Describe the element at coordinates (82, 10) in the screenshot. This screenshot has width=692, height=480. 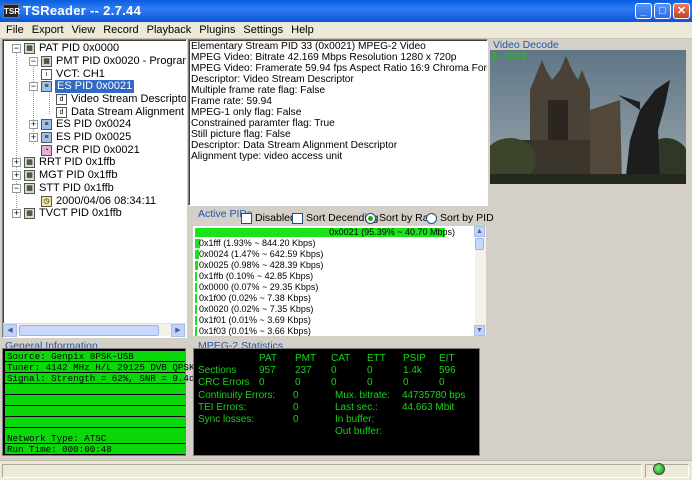
I see `window-title: TSReader -- 2.7.44` at that location.